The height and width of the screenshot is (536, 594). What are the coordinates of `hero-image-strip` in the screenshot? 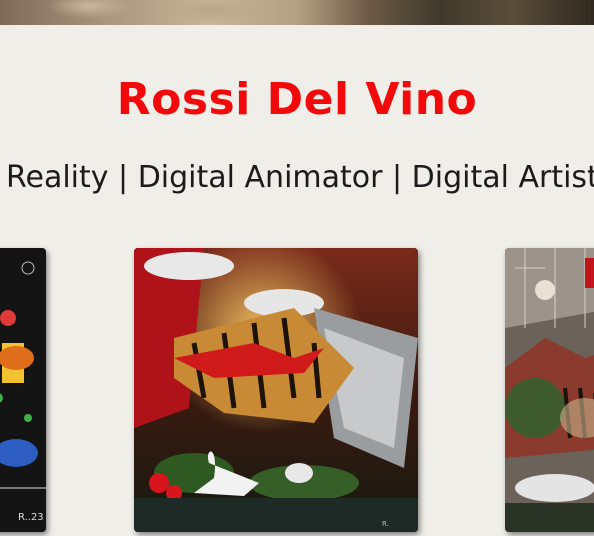 It's located at (297, 12).